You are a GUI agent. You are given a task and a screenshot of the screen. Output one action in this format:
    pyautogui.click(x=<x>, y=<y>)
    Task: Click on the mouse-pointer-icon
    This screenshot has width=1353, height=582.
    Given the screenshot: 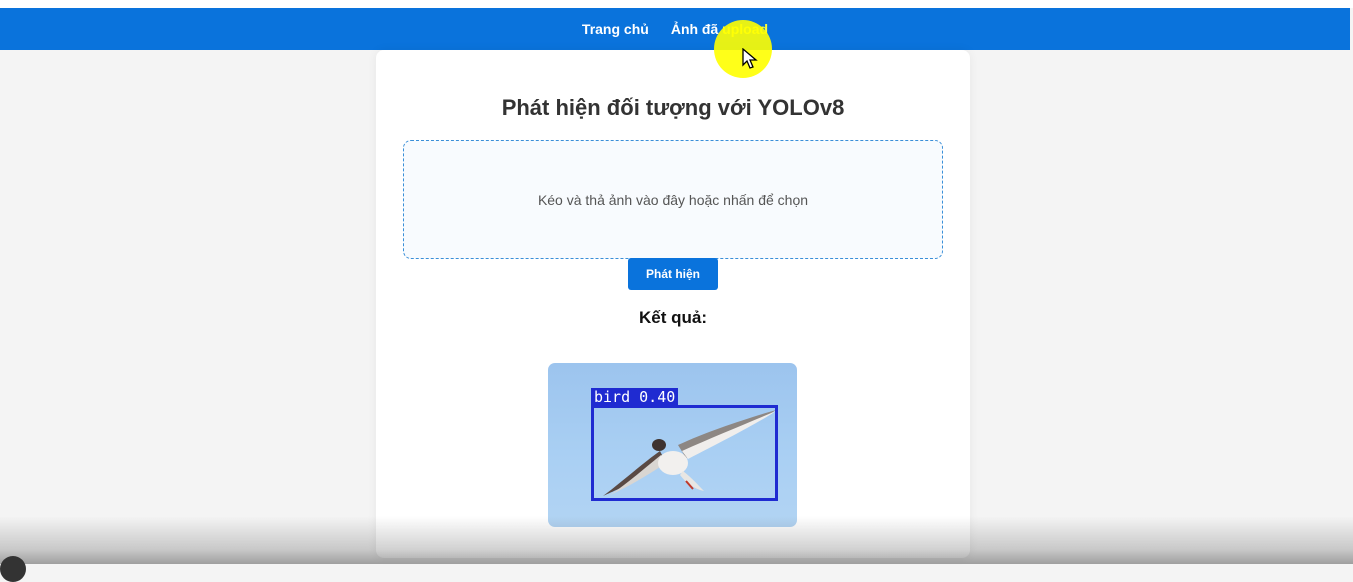 What is the action you would take?
    pyautogui.click(x=750, y=58)
    